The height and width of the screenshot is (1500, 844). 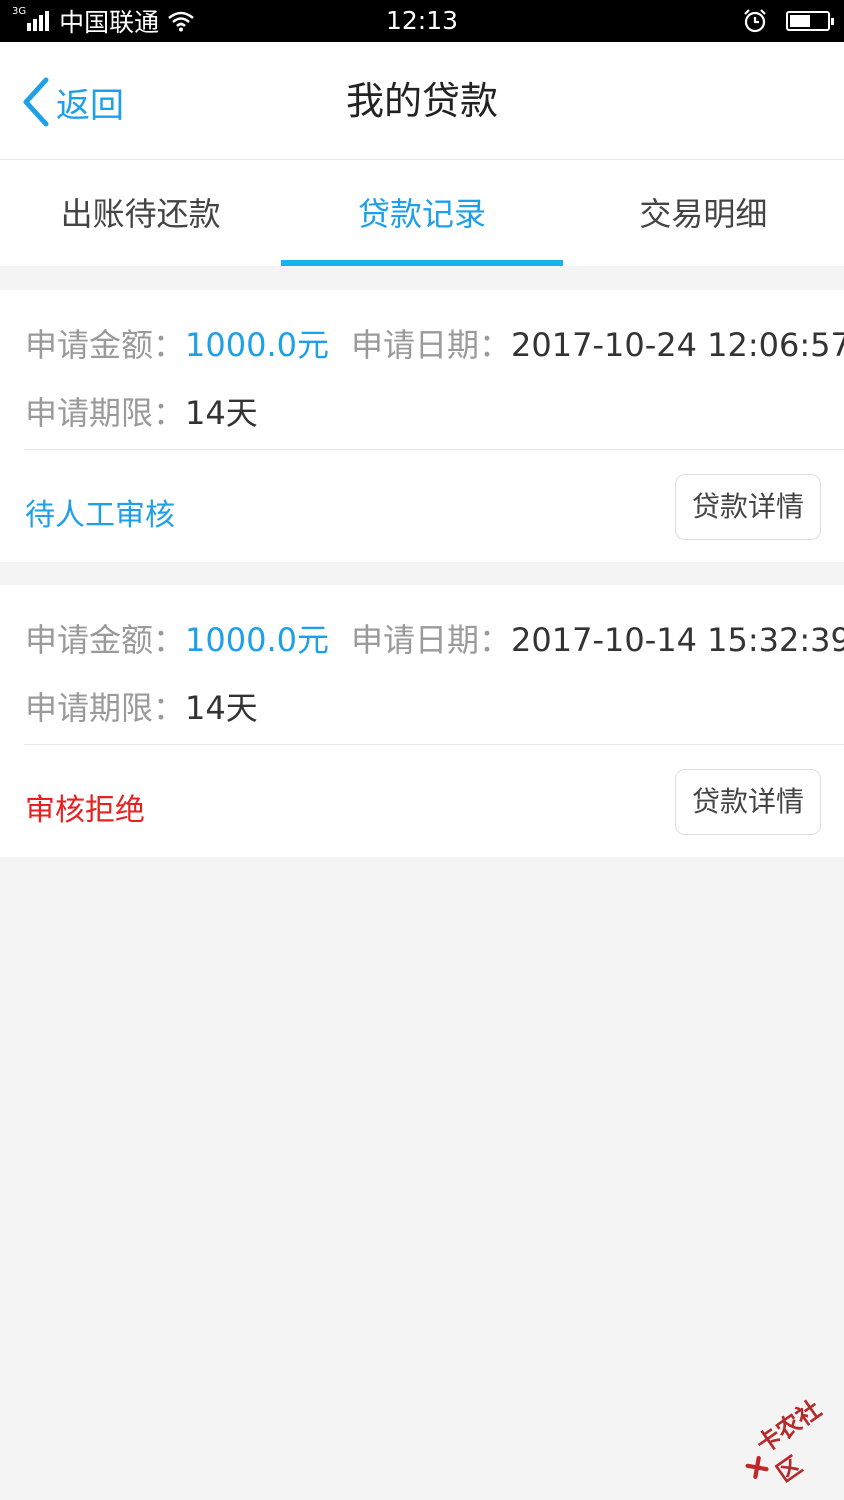 I want to click on status-bar: 3G 中国联通 12:13, so click(x=422, y=21).